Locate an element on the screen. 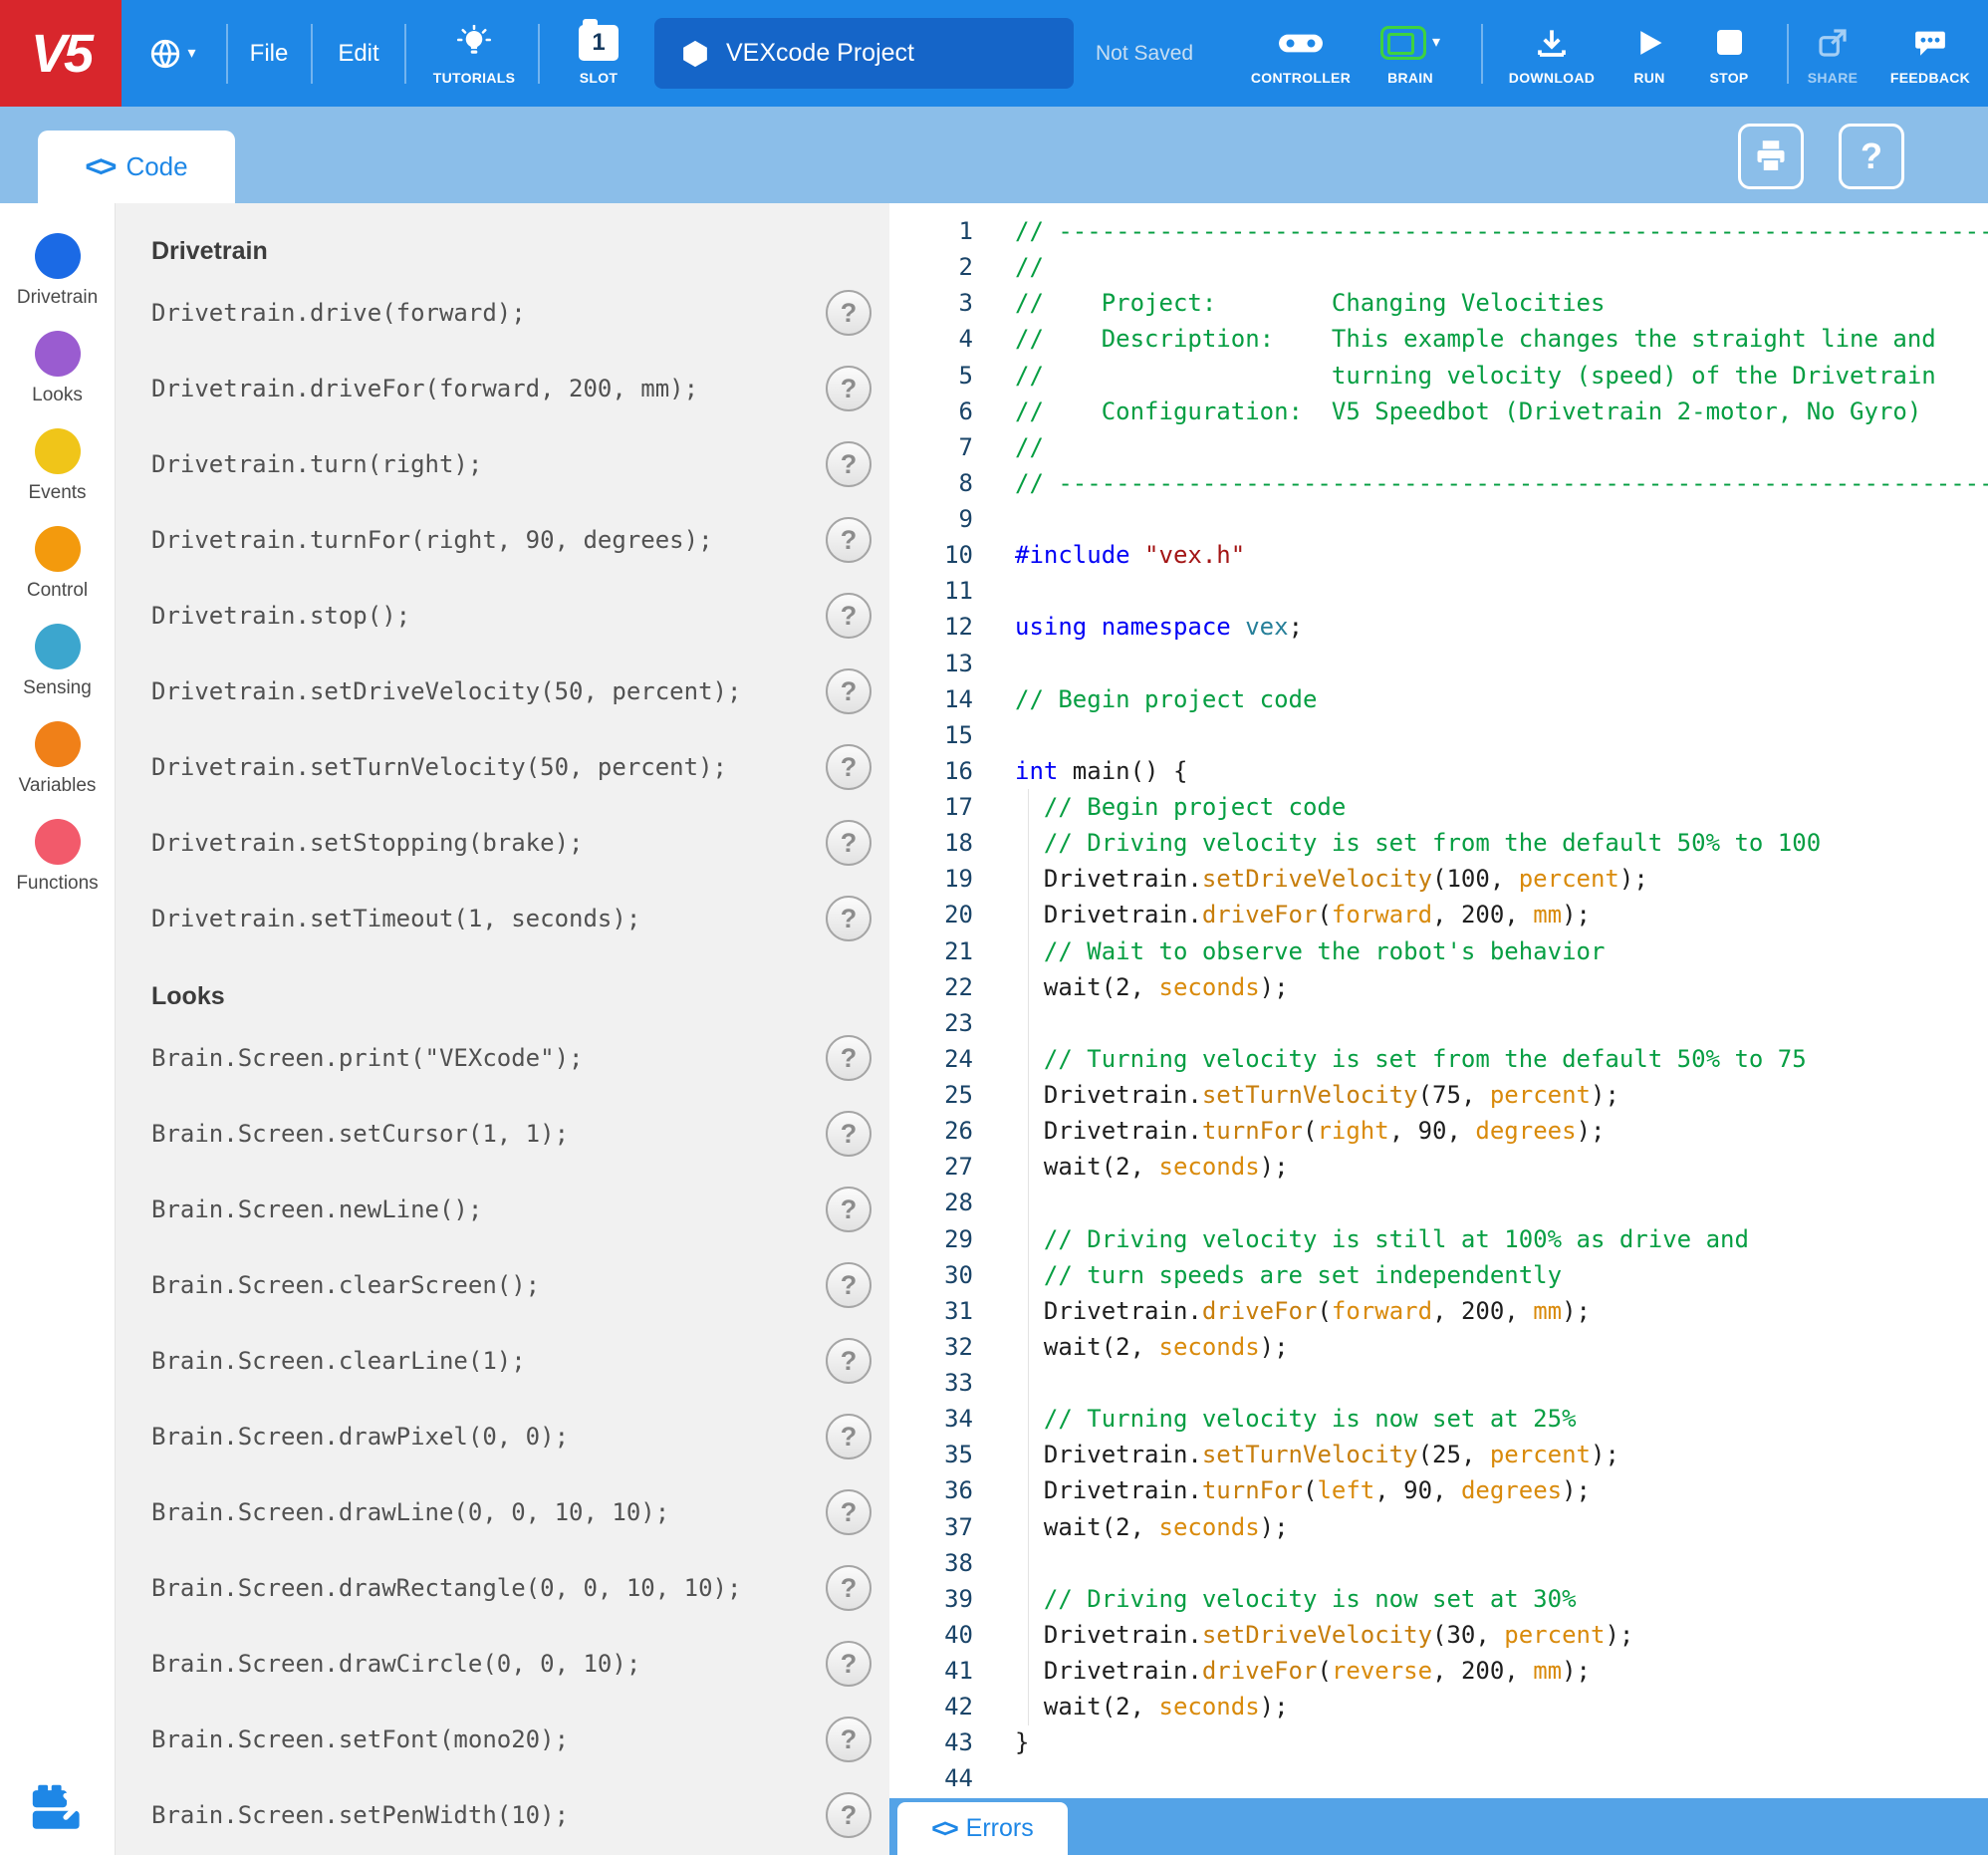 The image size is (1988, 1855). command-item: Drivetrain.turnFor(right, 90, degrees);? is located at coordinates (502, 540).